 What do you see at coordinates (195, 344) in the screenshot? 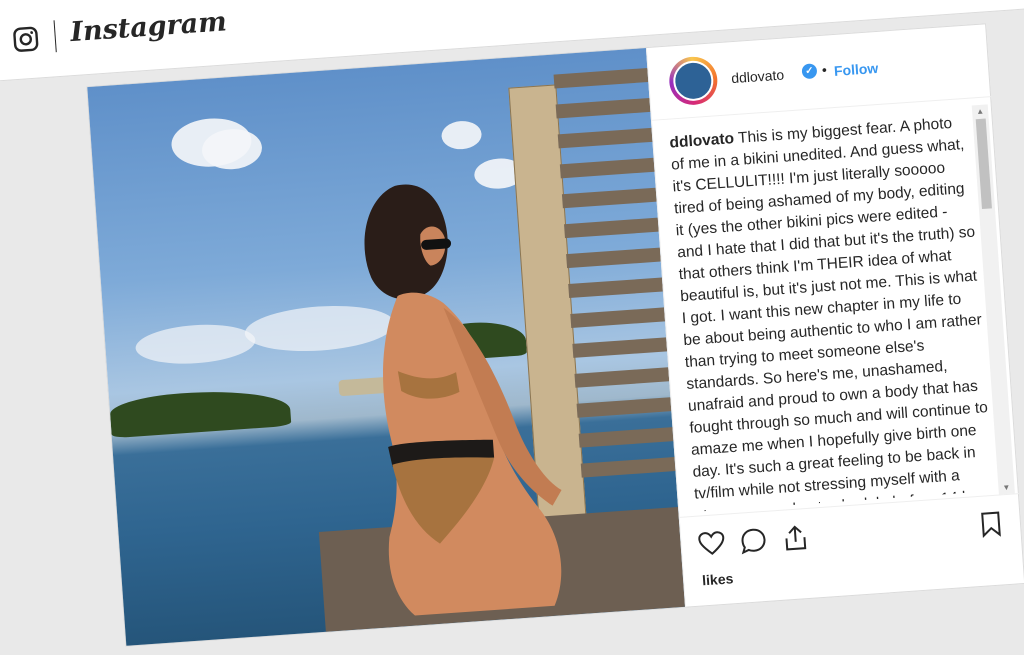
I see `cloud` at bounding box center [195, 344].